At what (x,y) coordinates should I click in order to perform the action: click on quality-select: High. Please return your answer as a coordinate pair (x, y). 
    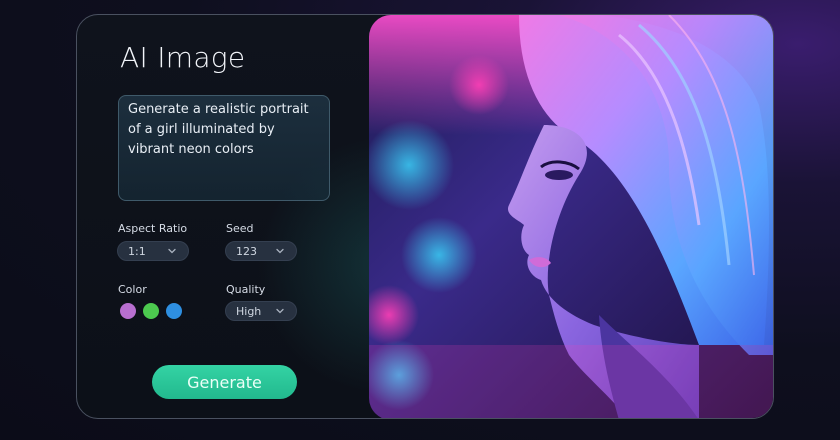
    Looking at the image, I should click on (261, 311).